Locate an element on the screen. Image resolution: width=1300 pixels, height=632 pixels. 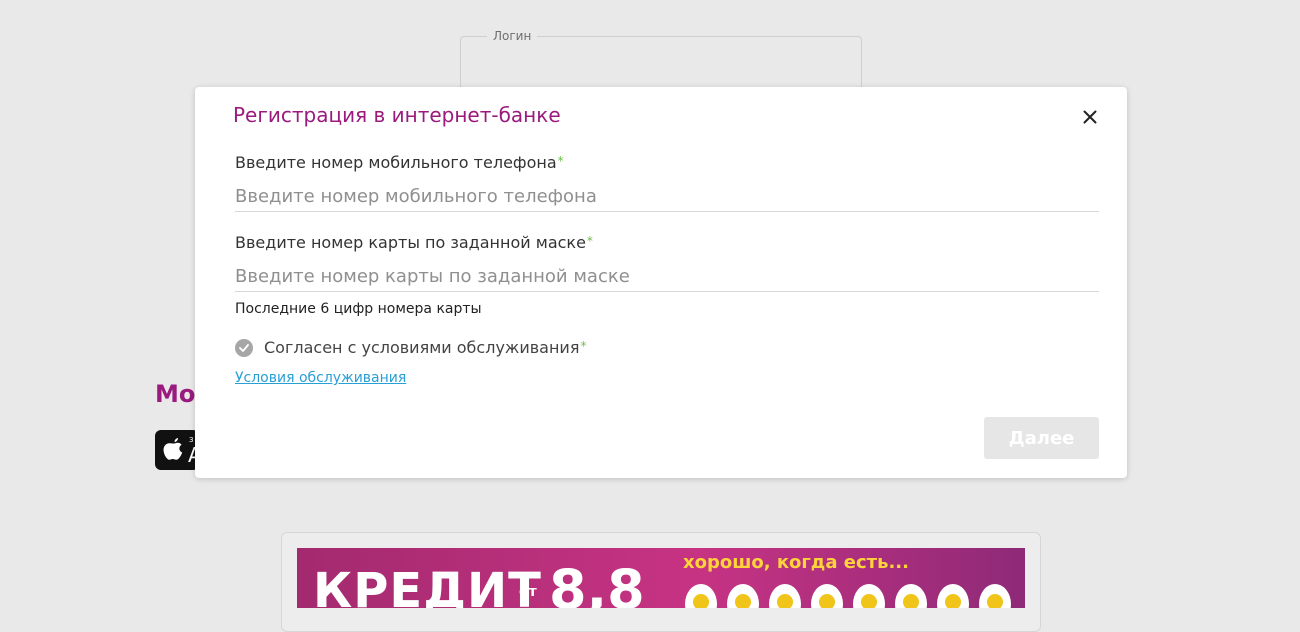
agree-label: Согласен с условиями обслуживания* is located at coordinates (425, 348).